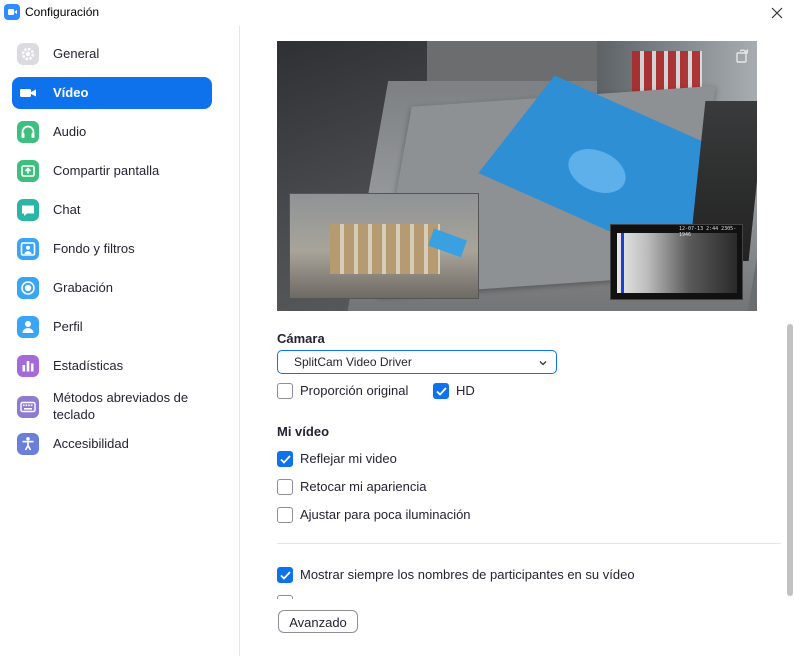 Image resolution: width=794 pixels, height=656 pixels. What do you see at coordinates (385, 514) in the screenshot?
I see `checkbox-label: Ajustar para poca iluminación` at bounding box center [385, 514].